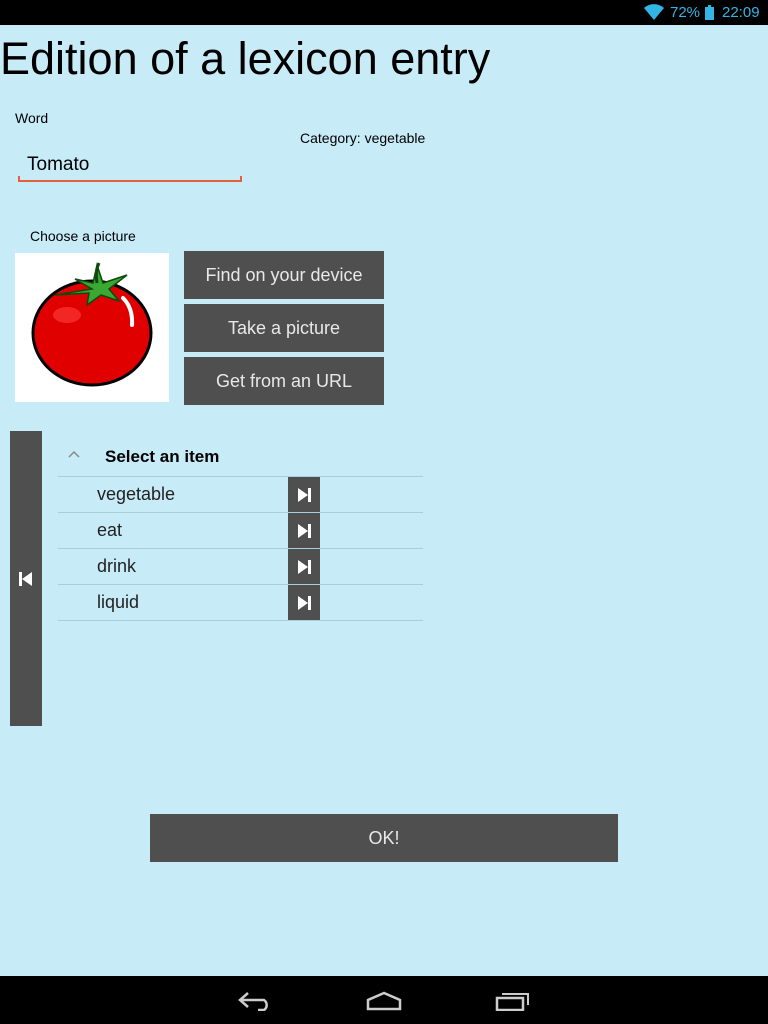 This screenshot has height=1024, width=768. What do you see at coordinates (513, 1001) in the screenshot?
I see `recent-apps-icon` at bounding box center [513, 1001].